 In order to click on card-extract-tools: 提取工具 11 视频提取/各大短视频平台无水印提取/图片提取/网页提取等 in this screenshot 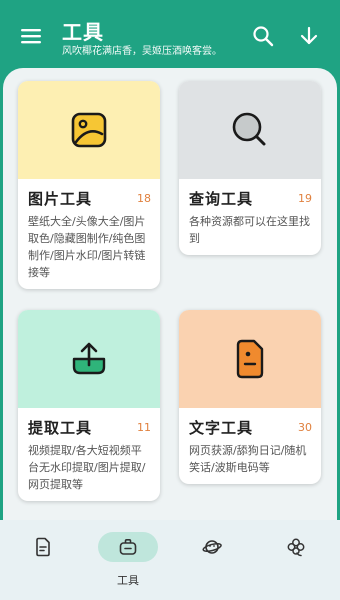, I will do `click(89, 405)`.